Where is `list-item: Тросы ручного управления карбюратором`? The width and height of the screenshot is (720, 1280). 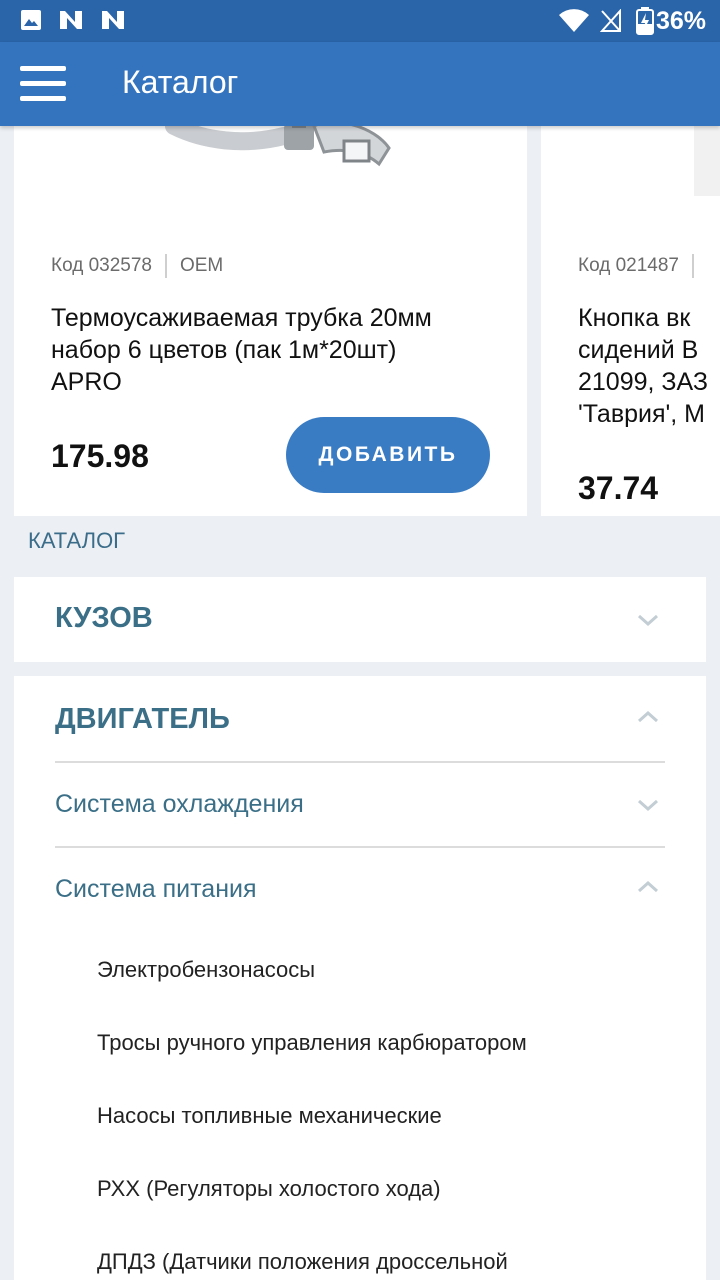 list-item: Тросы ручного управления карбюратором is located at coordinates (312, 1043).